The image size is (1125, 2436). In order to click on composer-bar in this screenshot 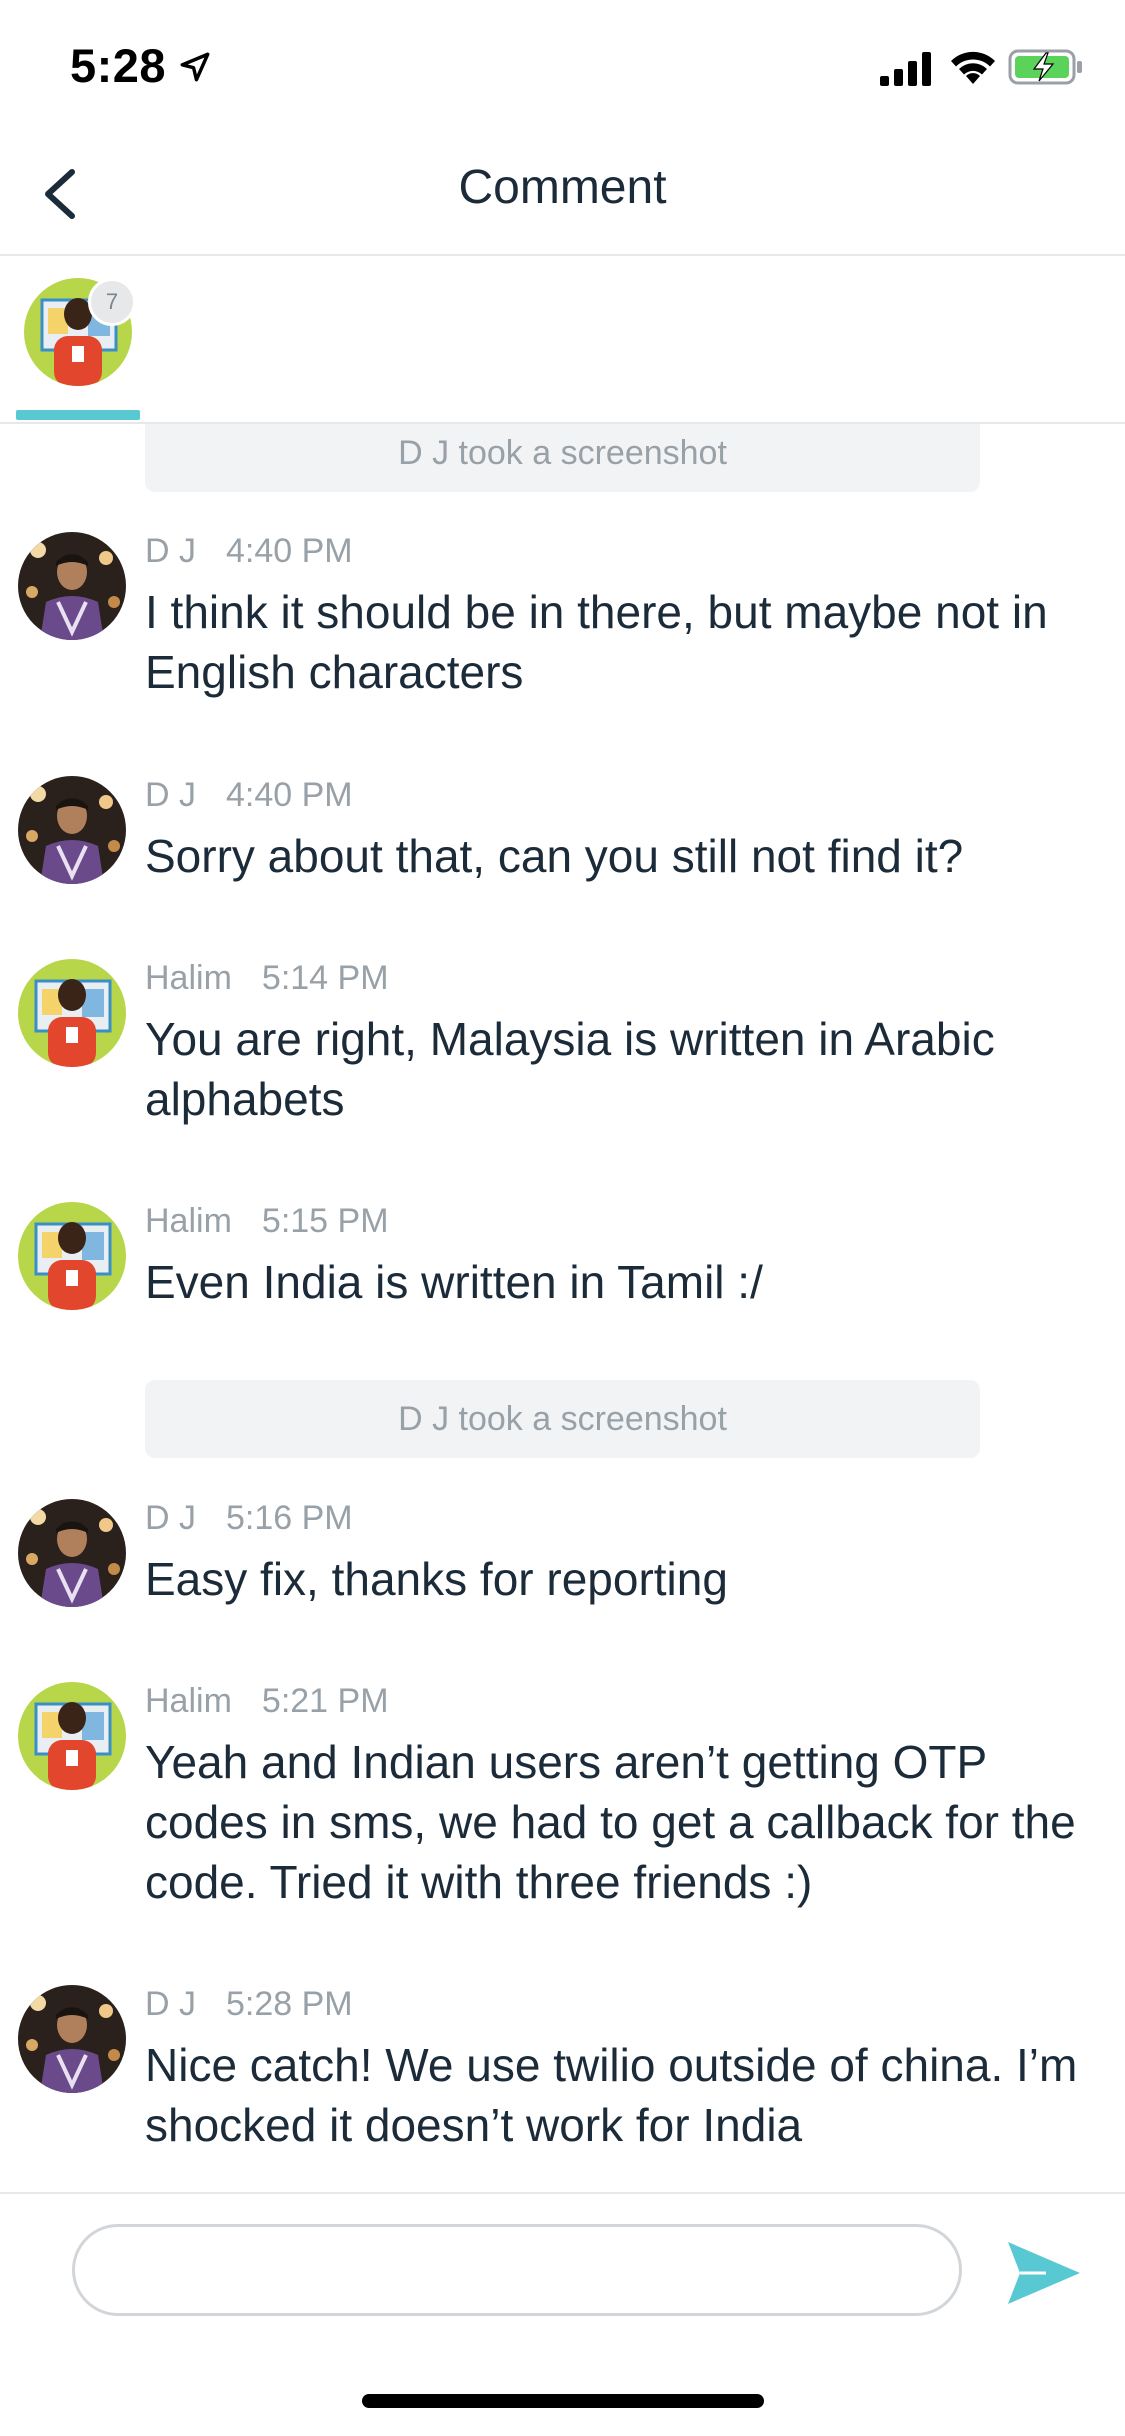, I will do `click(562, 2314)`.